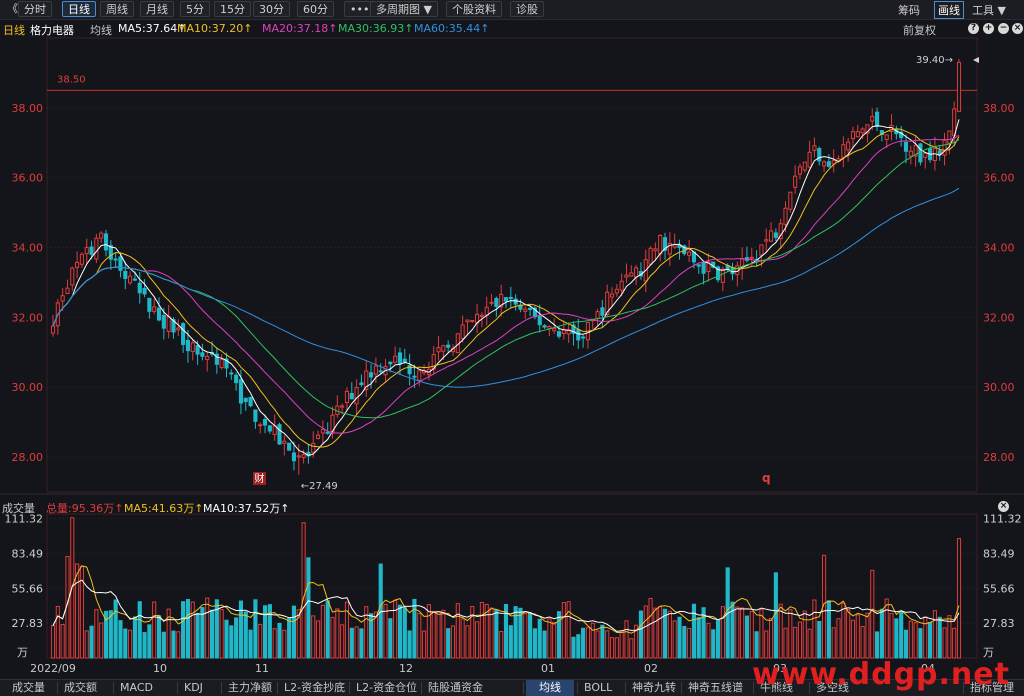  What do you see at coordinates (999, 248) in the screenshot?
I see `price-tick-right: 34.00` at bounding box center [999, 248].